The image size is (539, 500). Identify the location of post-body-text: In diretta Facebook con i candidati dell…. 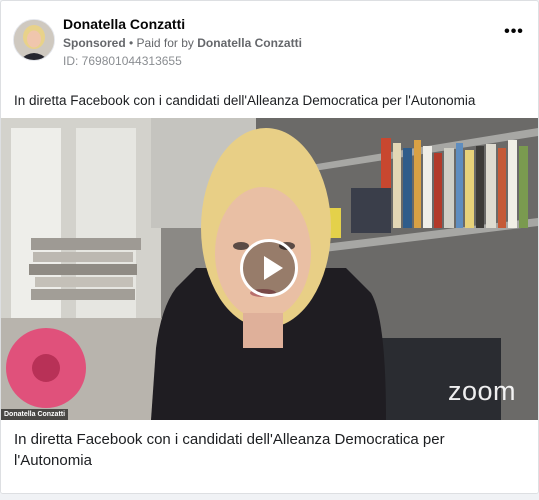
(245, 100).